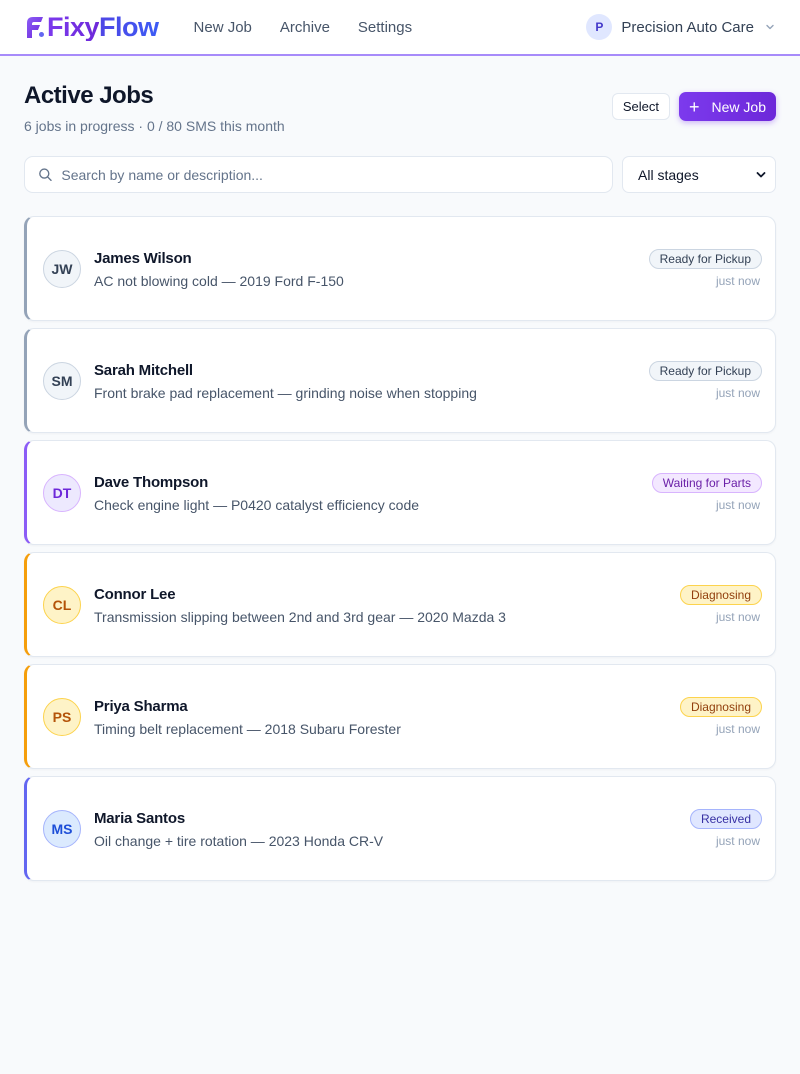 This screenshot has height=1074, width=800. I want to click on filter-row: All stages, so click(400, 174).